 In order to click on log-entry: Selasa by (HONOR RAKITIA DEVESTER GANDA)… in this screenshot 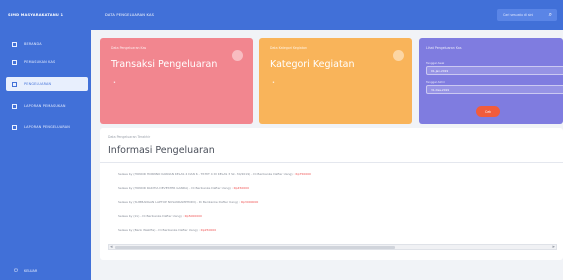, I will do `click(183, 188)`.